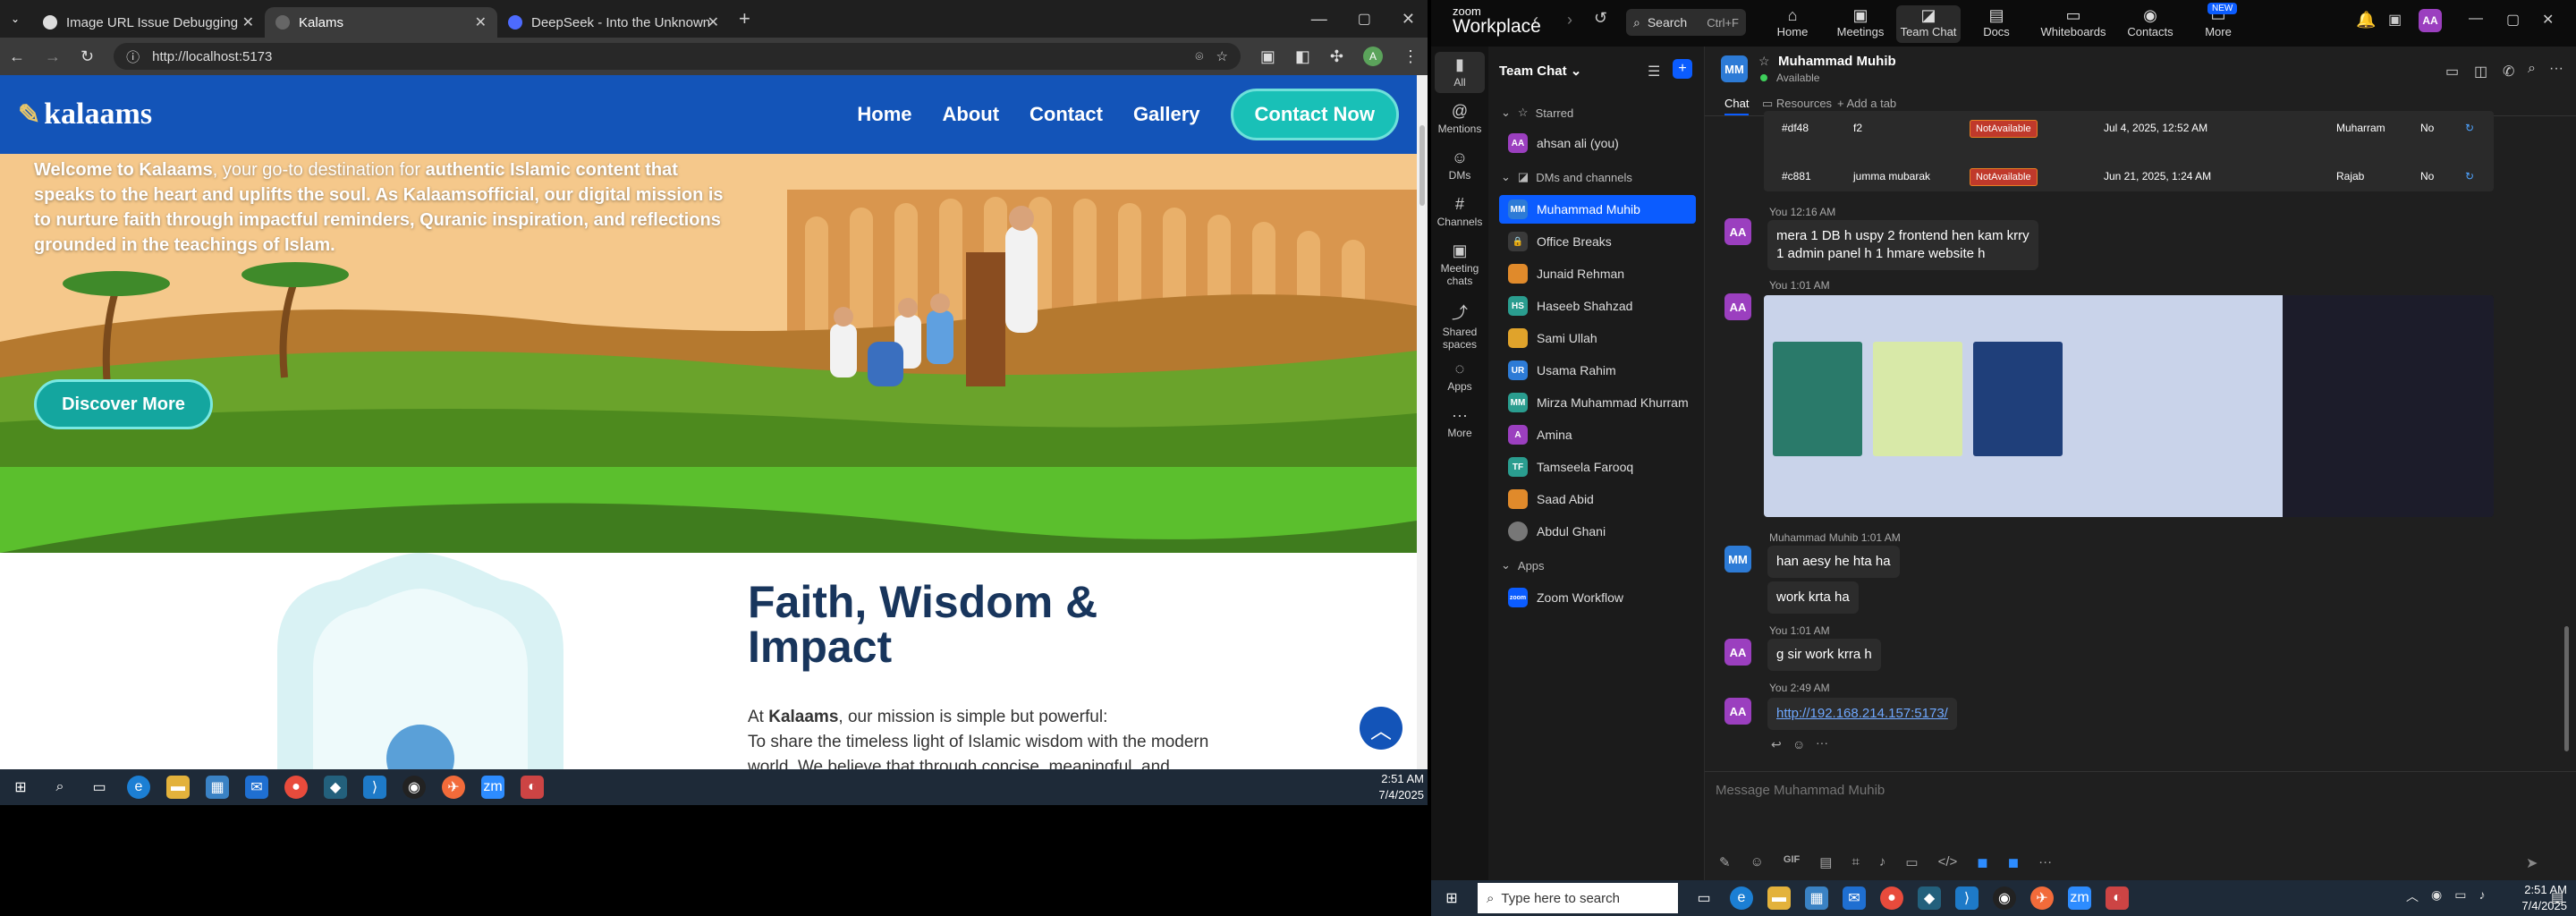  Describe the element at coordinates (1597, 338) in the screenshot. I see `list-item: Sami Ullah` at that location.